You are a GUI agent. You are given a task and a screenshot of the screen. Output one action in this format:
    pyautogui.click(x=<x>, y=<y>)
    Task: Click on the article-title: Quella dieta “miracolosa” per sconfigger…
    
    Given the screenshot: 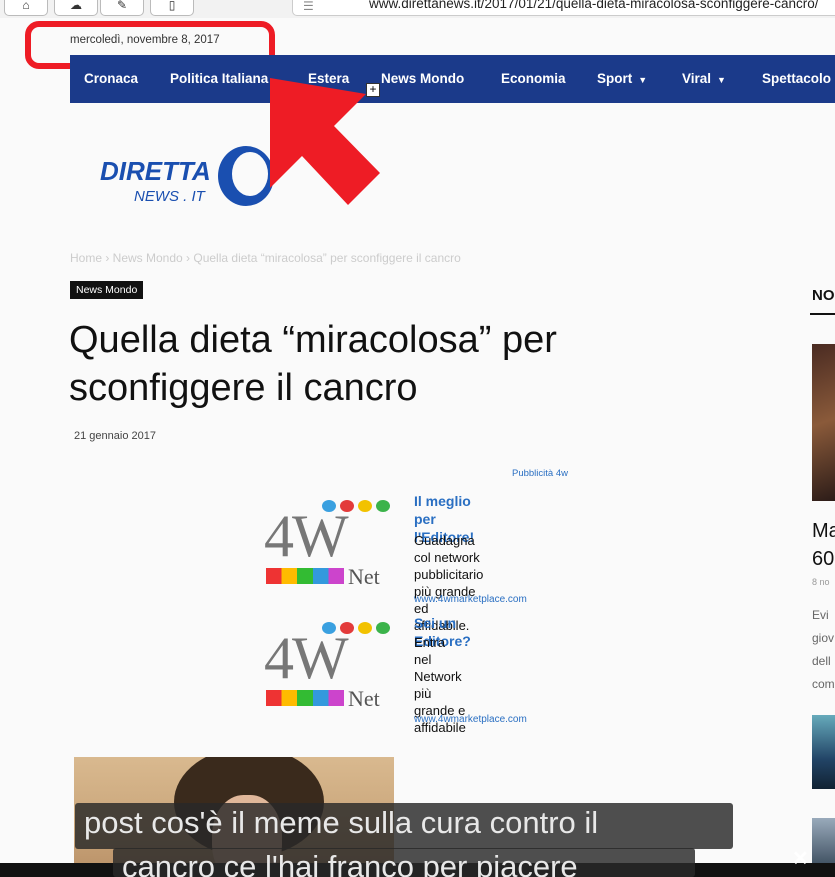 What is the action you would take?
    pyautogui.click(x=313, y=364)
    